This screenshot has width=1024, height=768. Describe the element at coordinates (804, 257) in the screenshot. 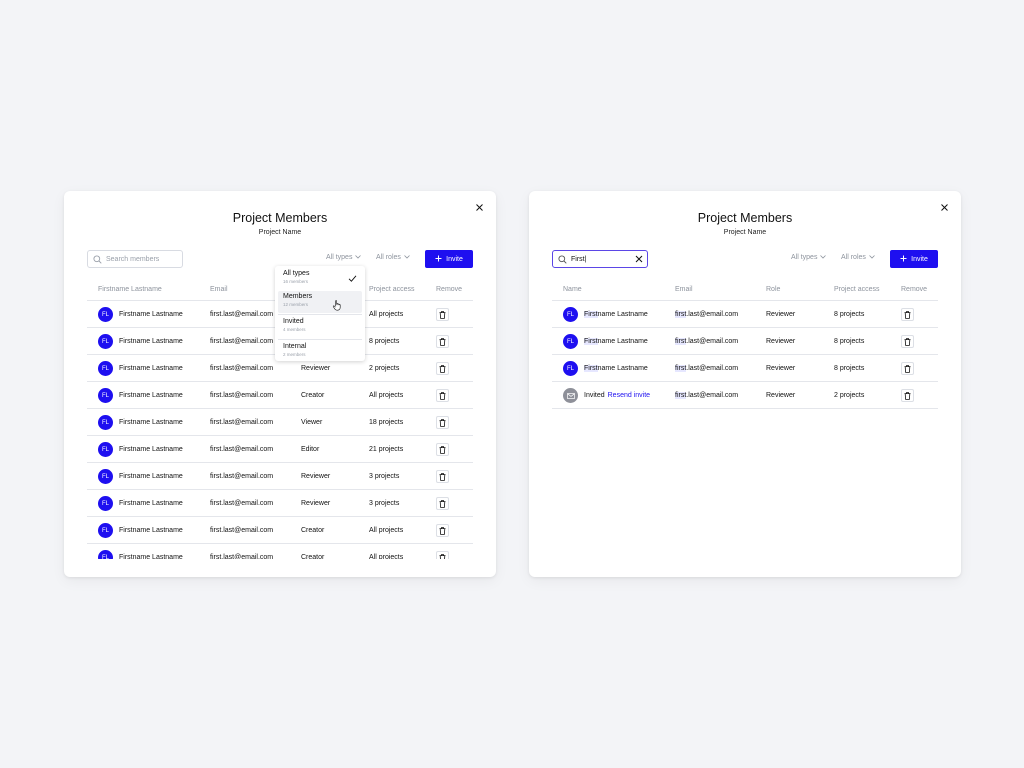

I see `filter-types-label: All types` at that location.